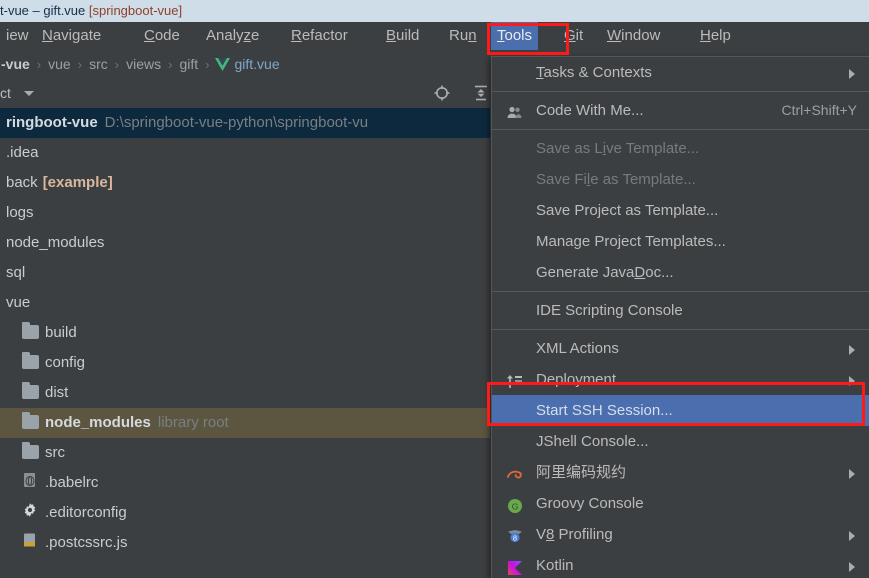  What do you see at coordinates (633, 36) in the screenshot?
I see `menubar-item-window: Window` at bounding box center [633, 36].